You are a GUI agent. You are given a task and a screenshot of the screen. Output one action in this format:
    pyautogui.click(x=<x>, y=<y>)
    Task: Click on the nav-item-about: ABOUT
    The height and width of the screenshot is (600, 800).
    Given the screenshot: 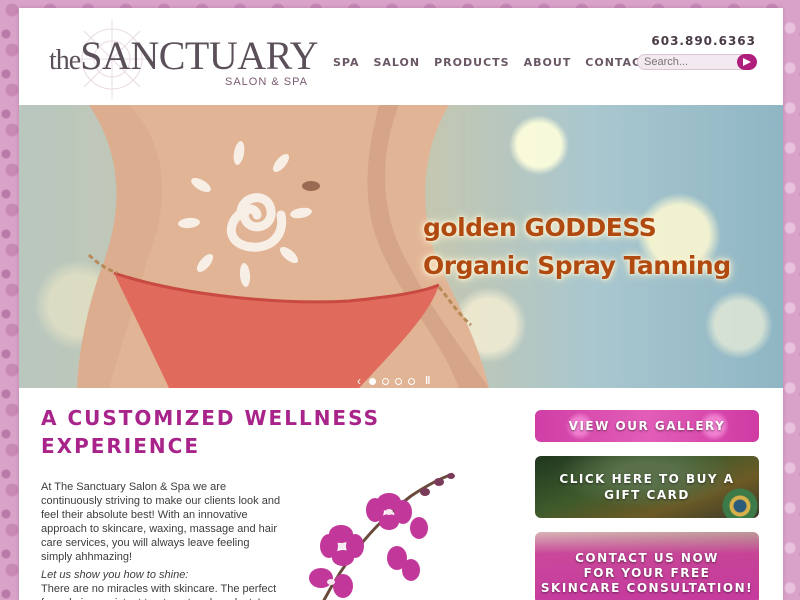 What is the action you would take?
    pyautogui.click(x=548, y=62)
    